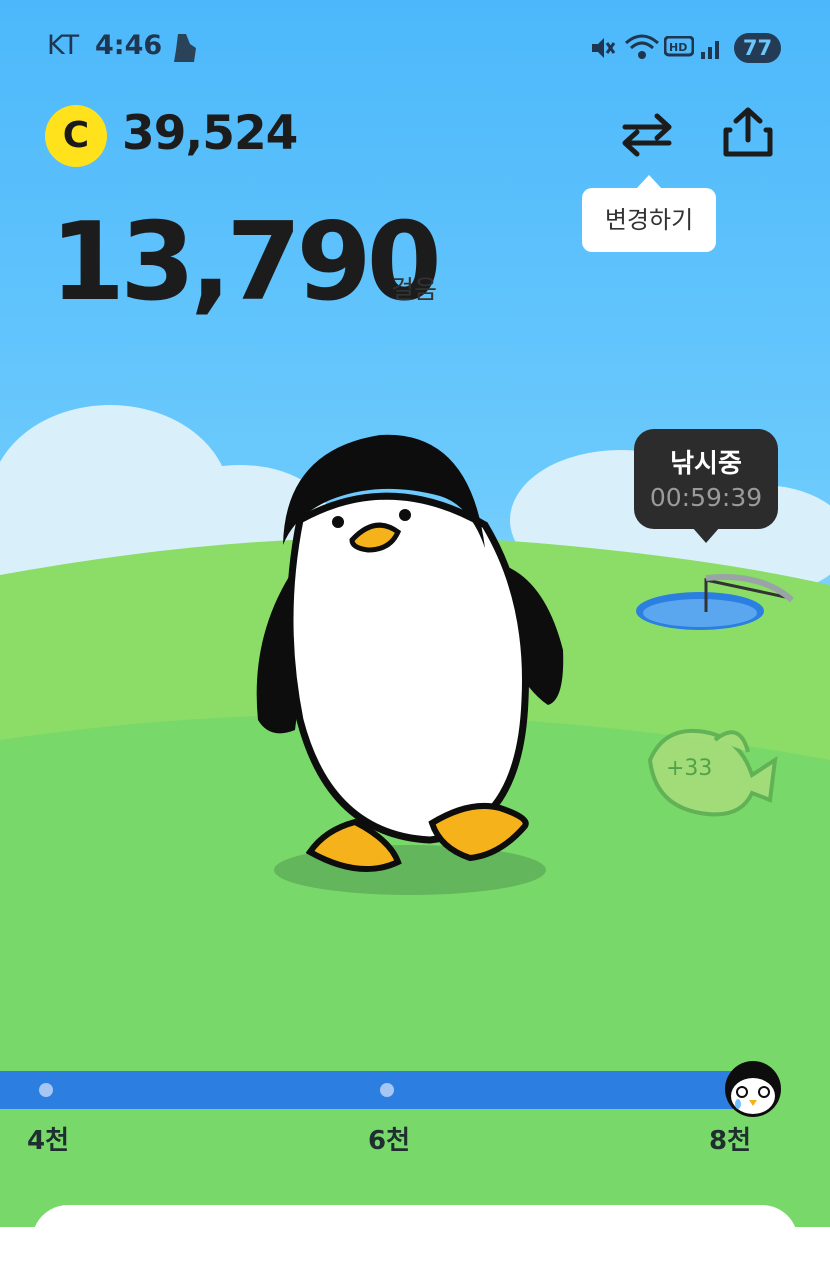  Describe the element at coordinates (757, 48) in the screenshot. I see `battery-icon: 77` at that location.